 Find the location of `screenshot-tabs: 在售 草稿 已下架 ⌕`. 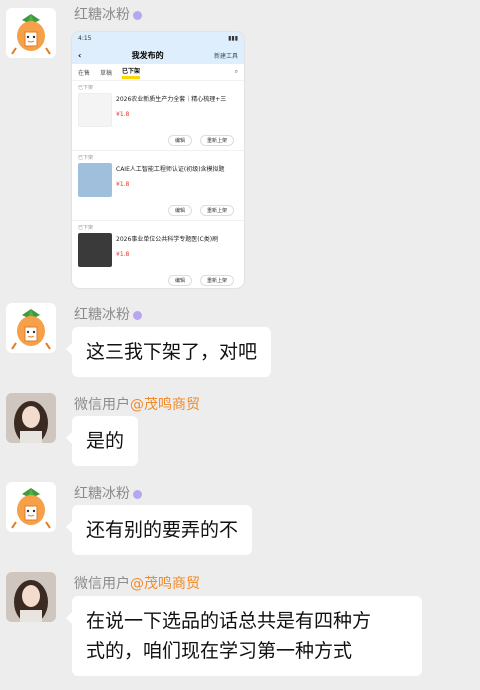

screenshot-tabs: 在售 草稿 已下架 ⌕ is located at coordinates (158, 73).